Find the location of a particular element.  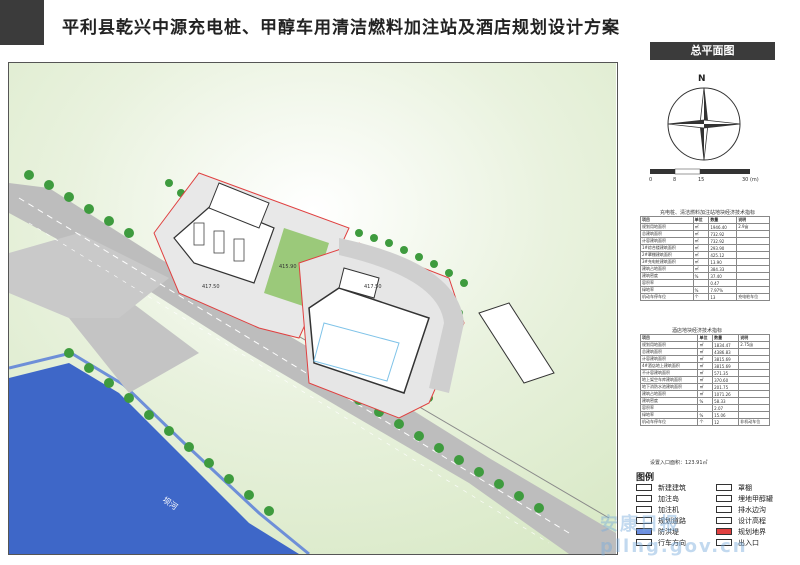

table-cell: 非机动车位 is located at coordinates (754, 422).